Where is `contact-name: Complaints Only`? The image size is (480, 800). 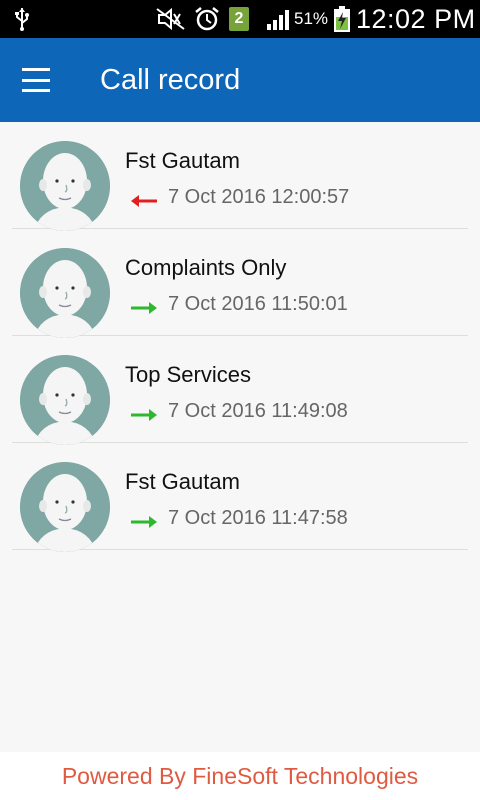 contact-name: Complaints Only is located at coordinates (206, 267).